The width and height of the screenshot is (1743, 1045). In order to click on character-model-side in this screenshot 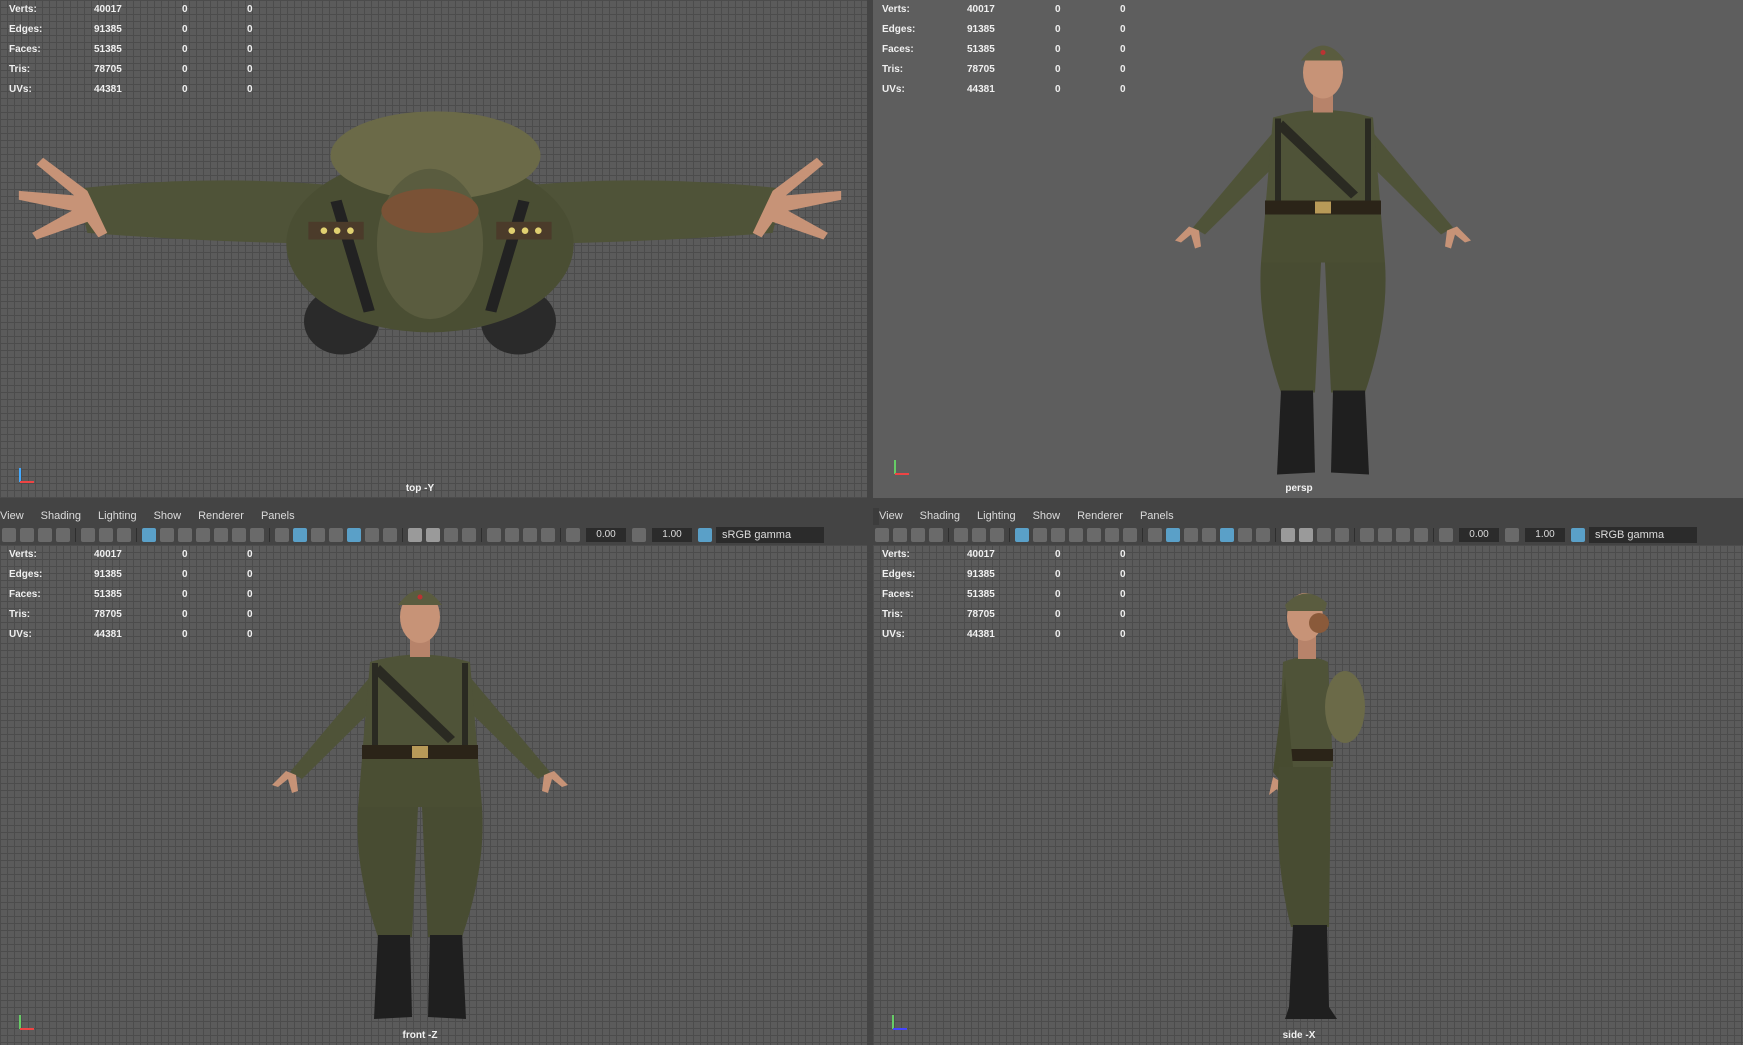, I will do `click(1303, 797)`.